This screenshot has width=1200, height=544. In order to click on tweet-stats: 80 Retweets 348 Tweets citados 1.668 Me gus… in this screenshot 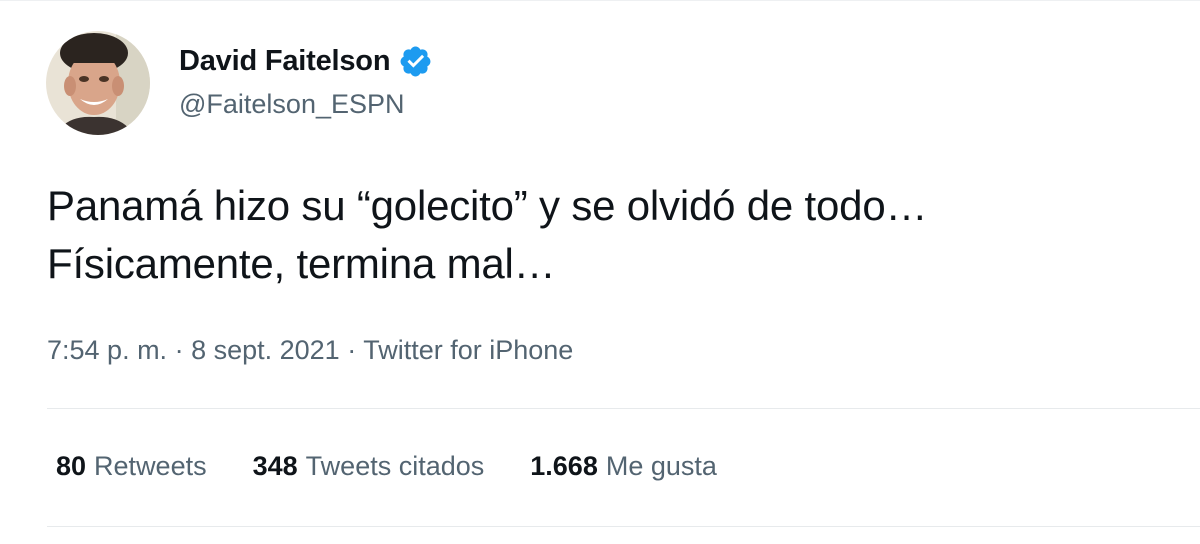, I will do `click(386, 466)`.